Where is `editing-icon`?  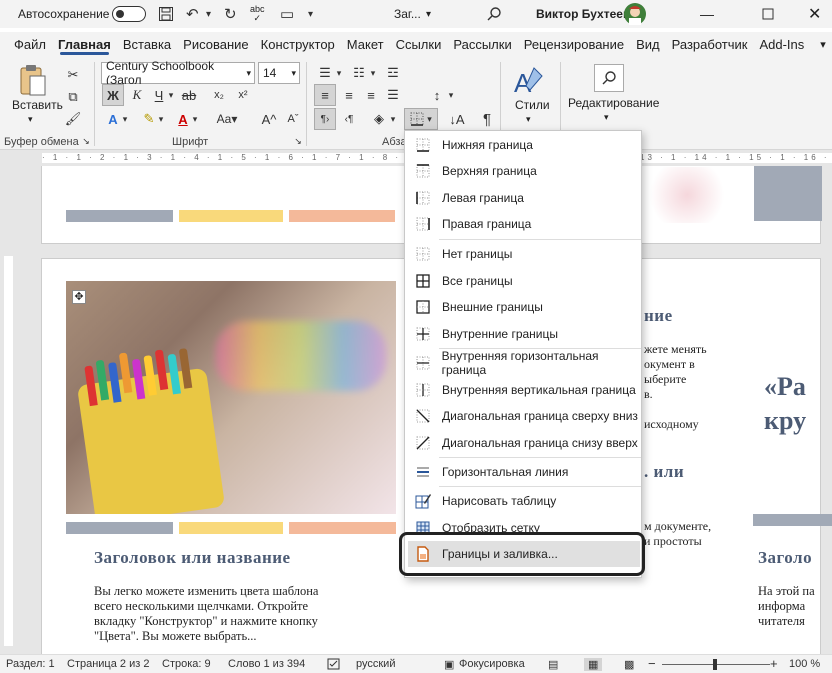 editing-icon is located at coordinates (609, 78).